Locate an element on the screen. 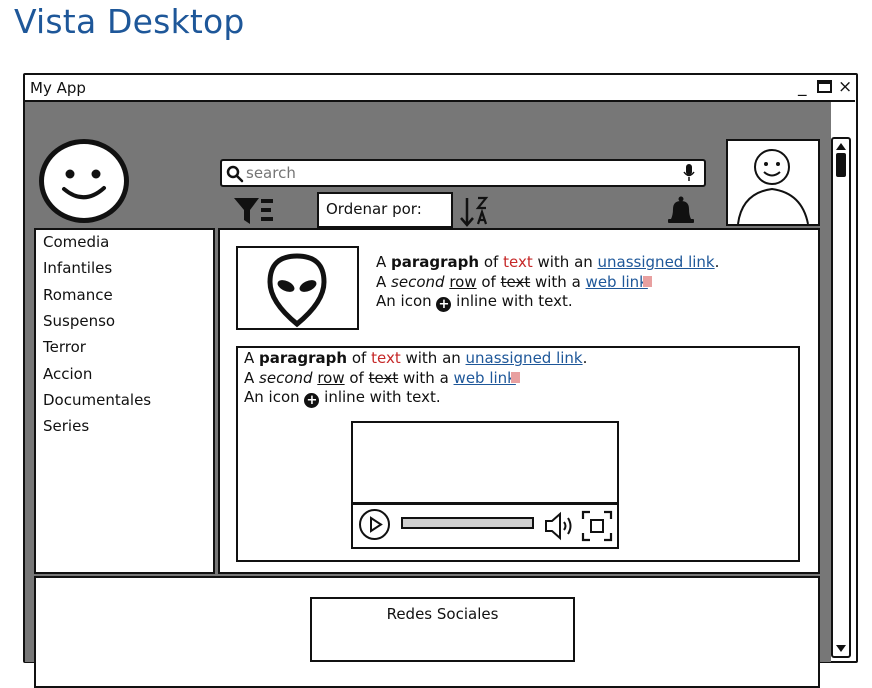 The width and height of the screenshot is (872, 688). video-player is located at coordinates (485, 485).